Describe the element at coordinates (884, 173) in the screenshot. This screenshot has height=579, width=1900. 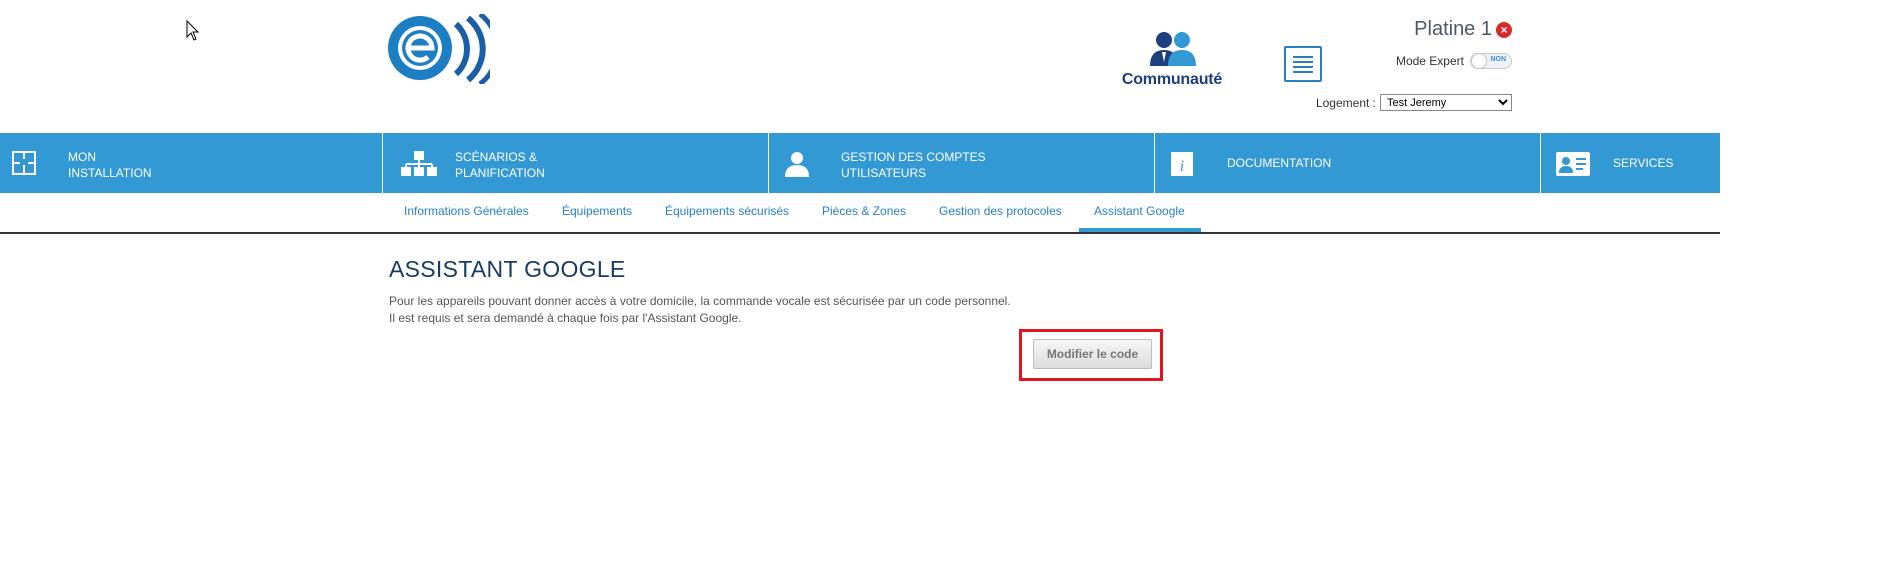
I see `nav-line2: UTILISATEURS` at that location.